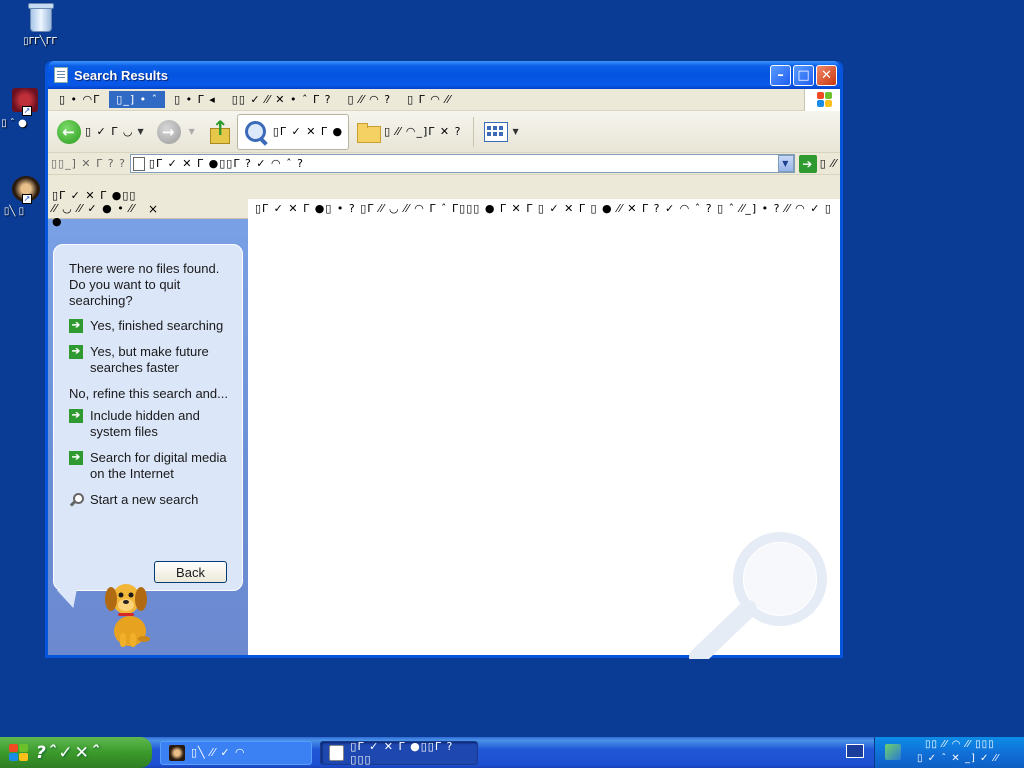 This screenshot has width=1024, height=768. I want to click on photo-icon, so click(177, 752).